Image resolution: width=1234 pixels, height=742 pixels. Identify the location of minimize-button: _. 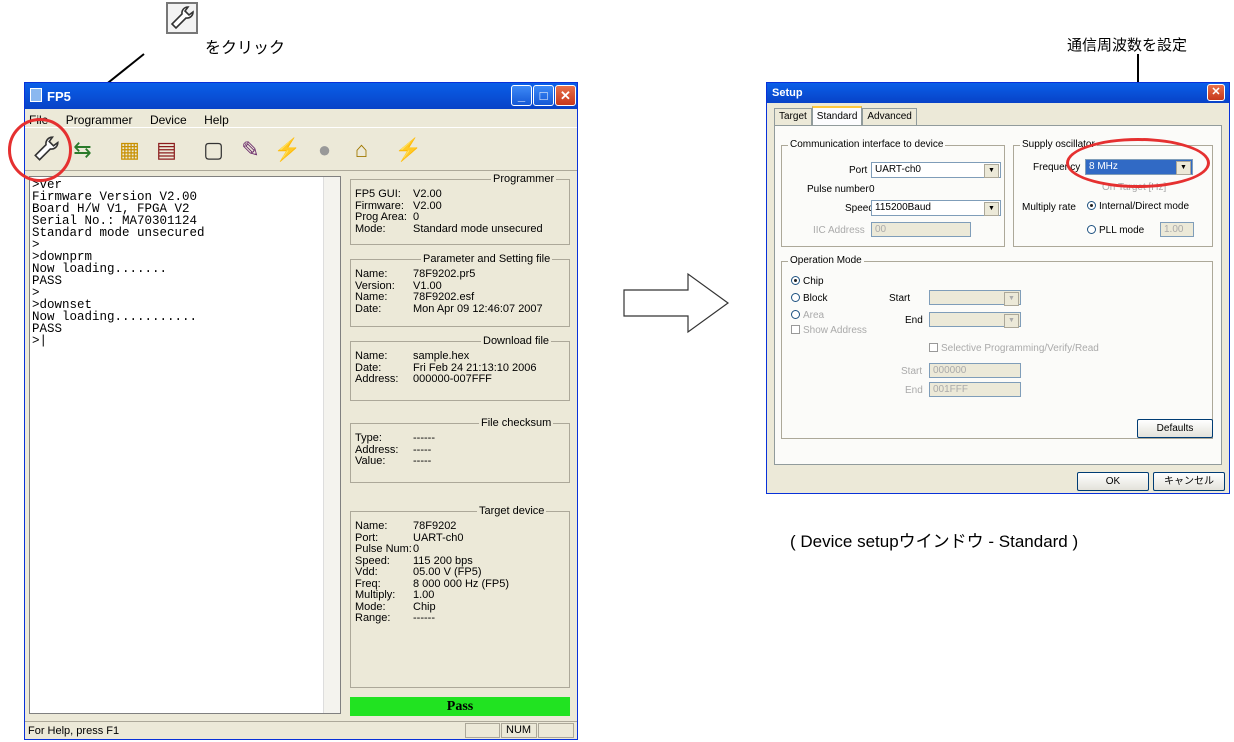
(521, 95).